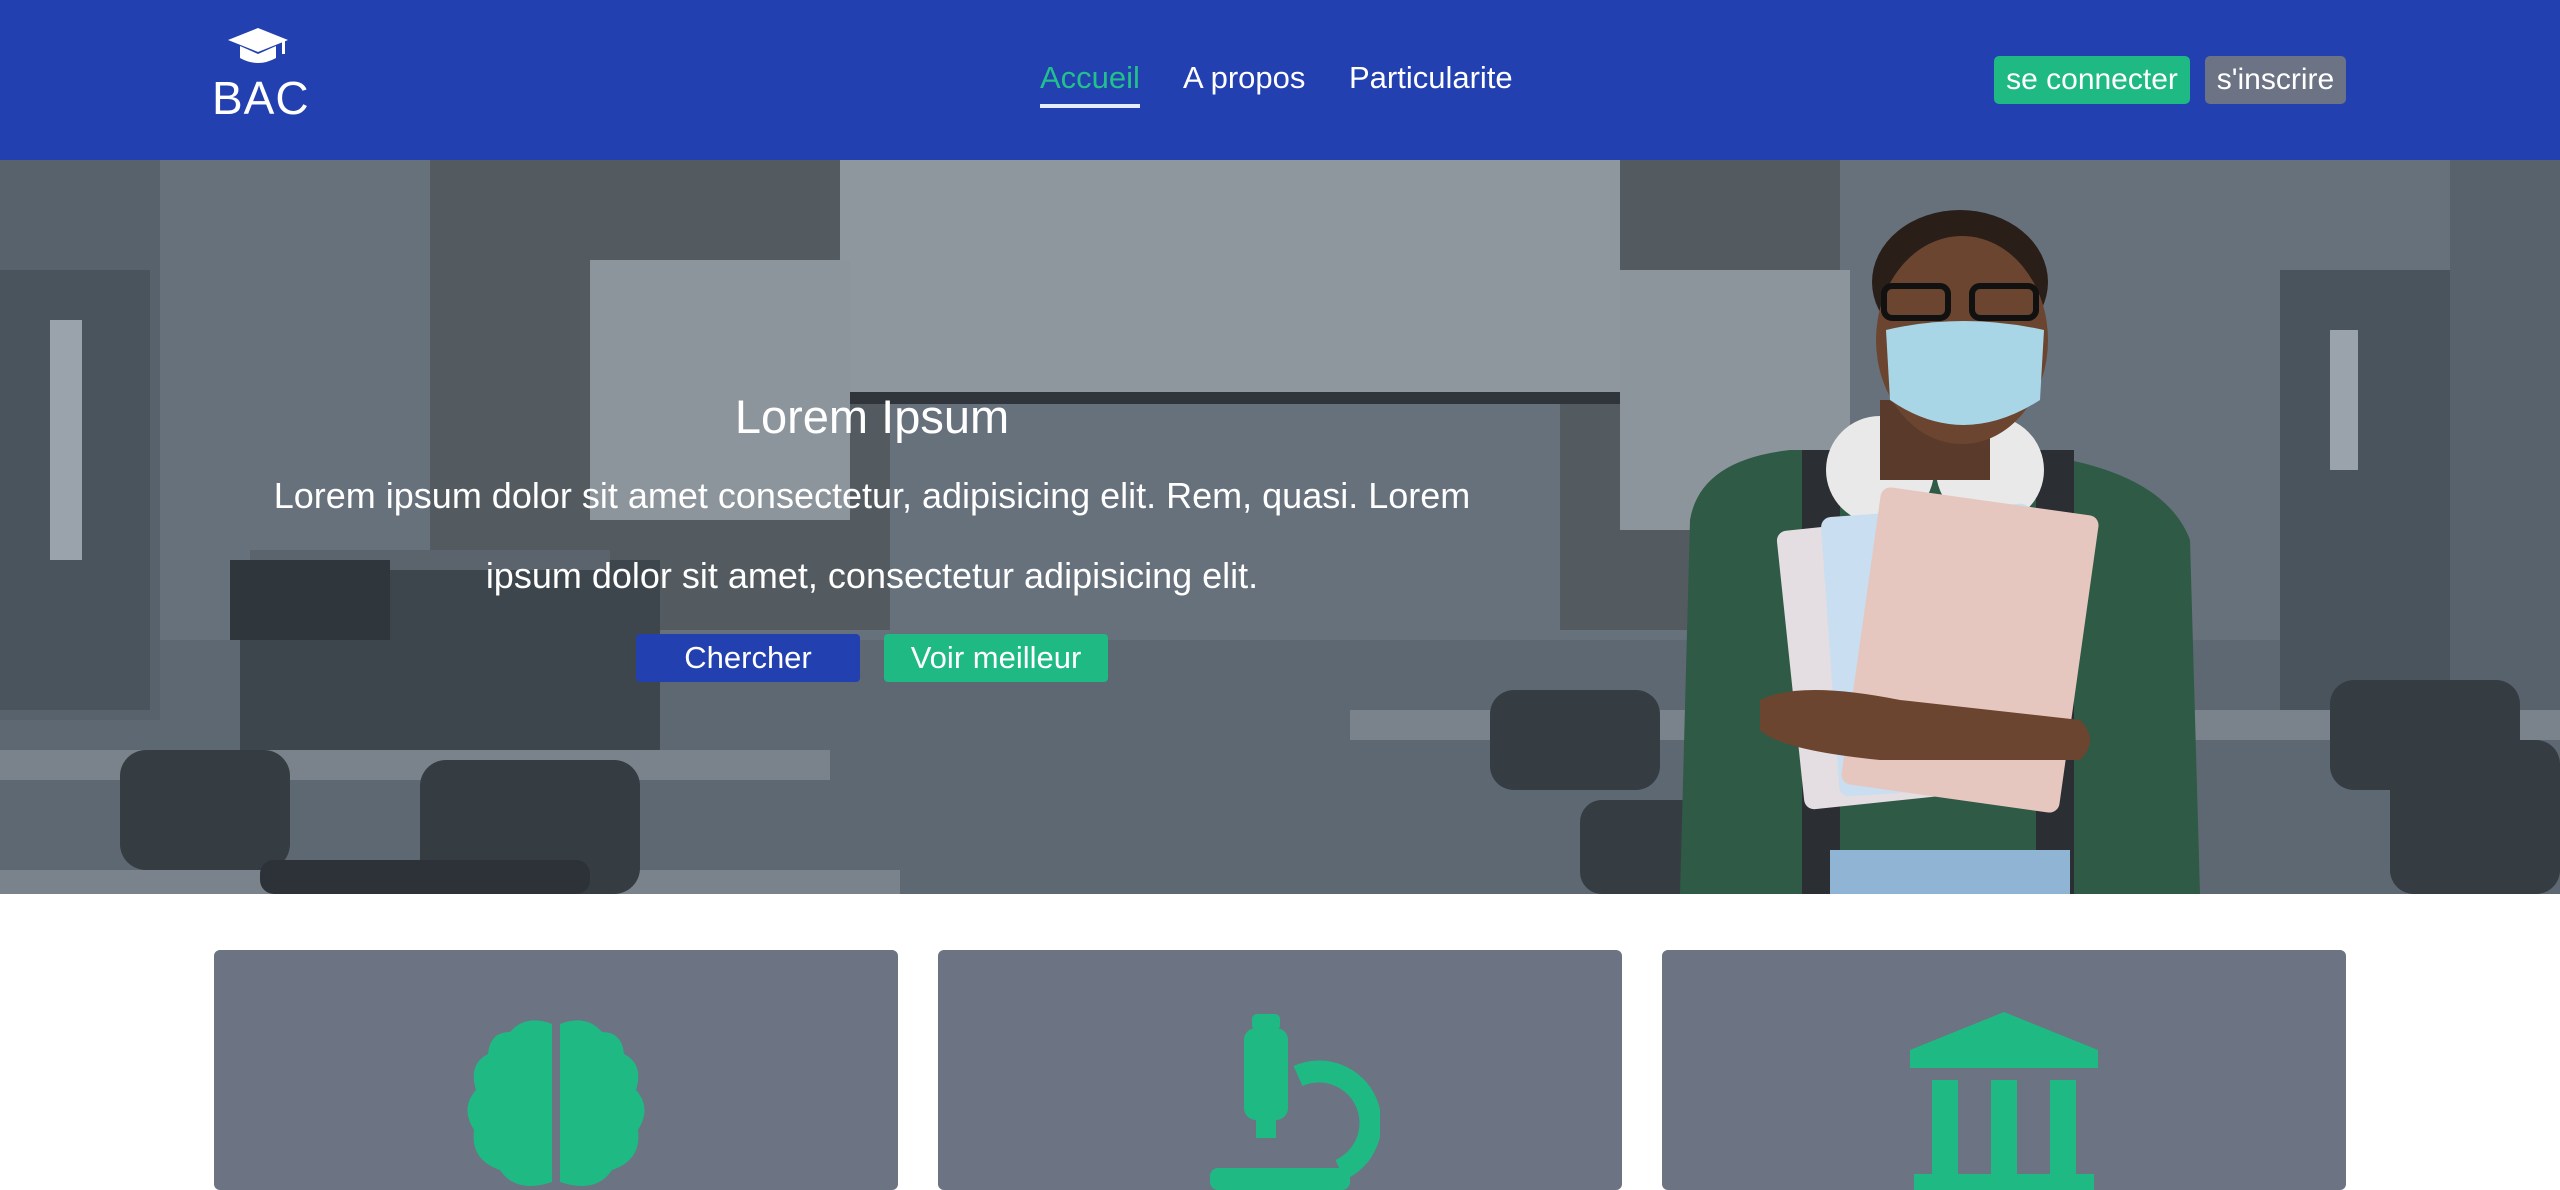 This screenshot has height=1190, width=2560. Describe the element at coordinates (258, 45) in the screenshot. I see `graduation-cap-icon` at that location.